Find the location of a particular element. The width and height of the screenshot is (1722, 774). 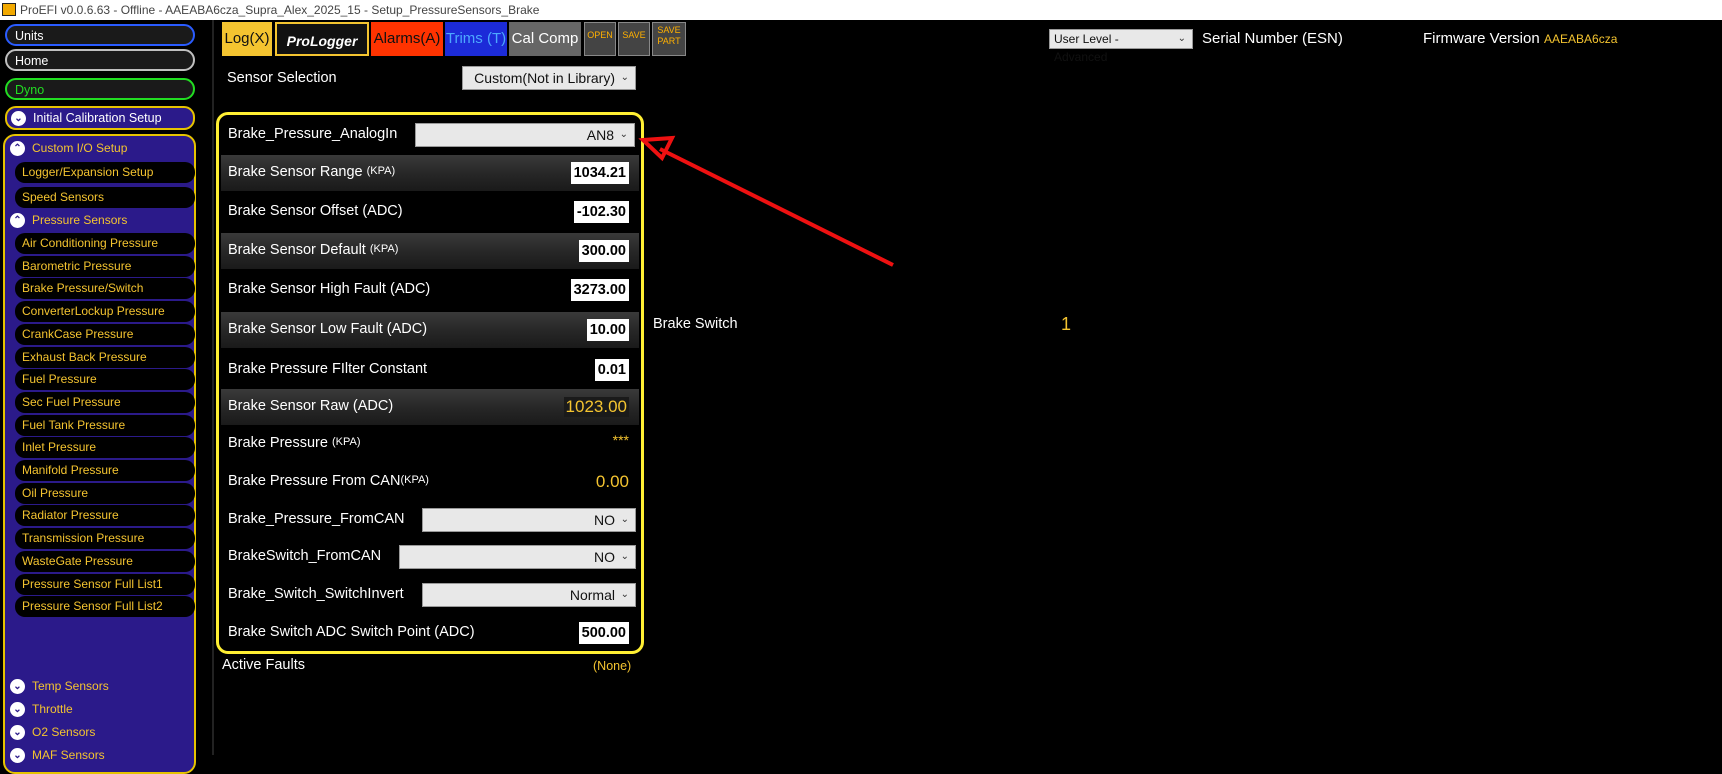

open-button: OPEN is located at coordinates (600, 39).